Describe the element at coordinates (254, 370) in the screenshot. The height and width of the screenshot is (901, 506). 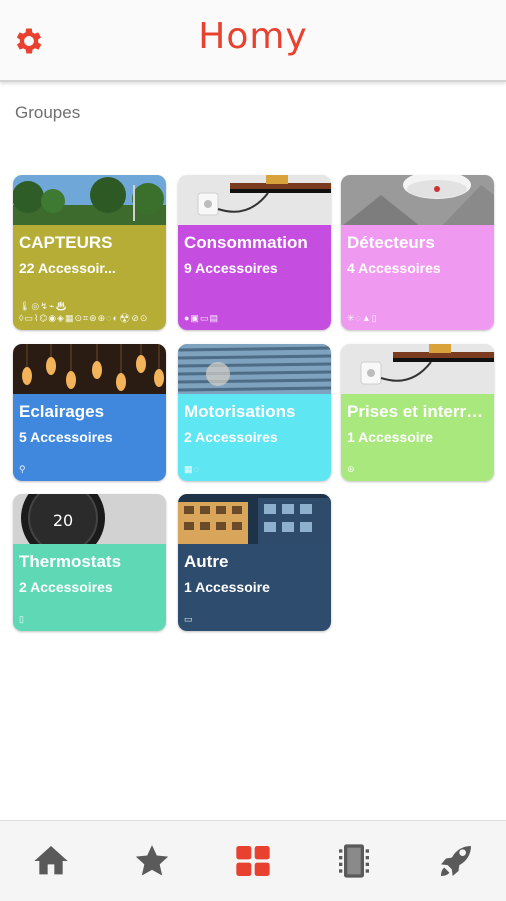
I see `group-photo-blinds` at that location.